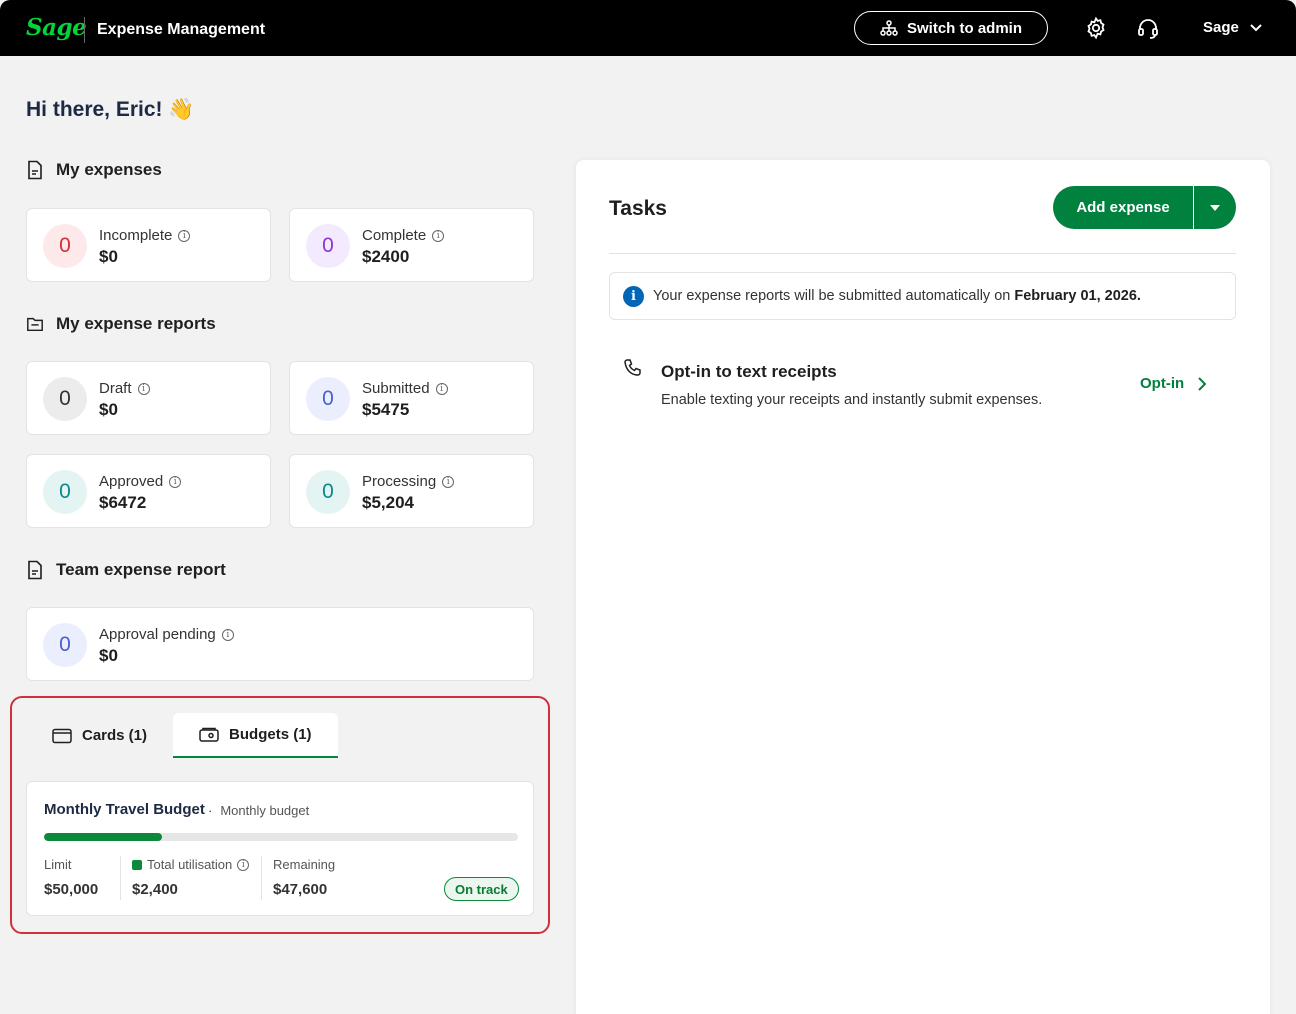 The width and height of the screenshot is (1296, 1014). I want to click on my-expense-reports-title: My expense reports, so click(136, 323).